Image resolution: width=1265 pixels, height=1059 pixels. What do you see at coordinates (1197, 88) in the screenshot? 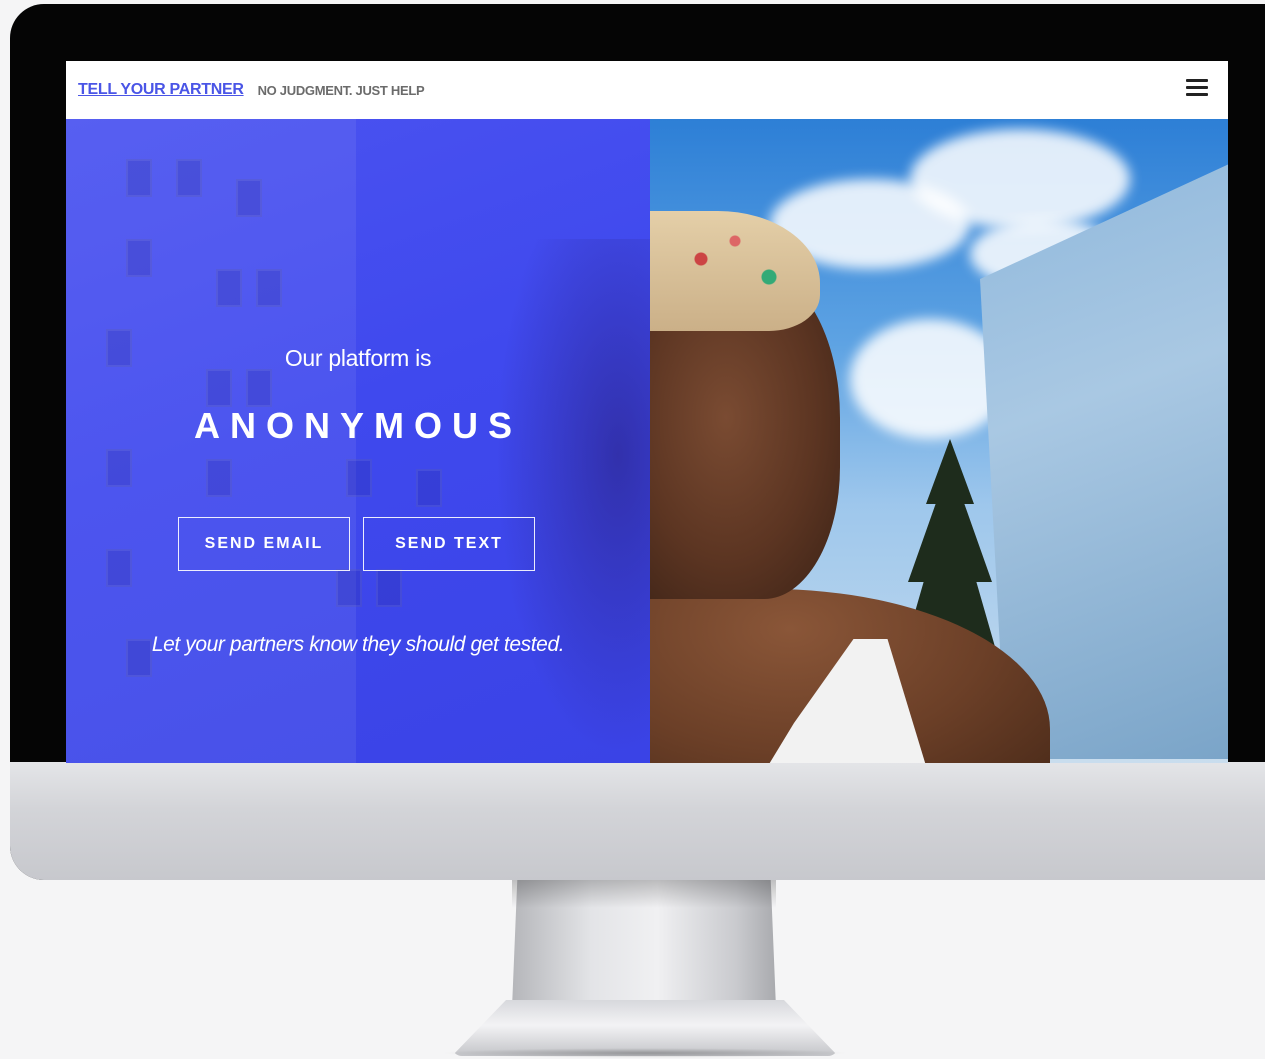
I see `hamburger-menu-icon` at bounding box center [1197, 88].